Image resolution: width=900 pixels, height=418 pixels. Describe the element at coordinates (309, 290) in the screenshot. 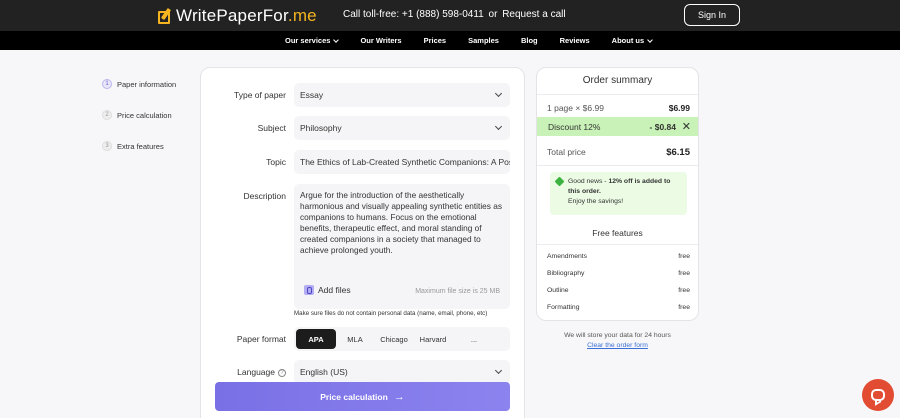

I see `clip-icon` at that location.